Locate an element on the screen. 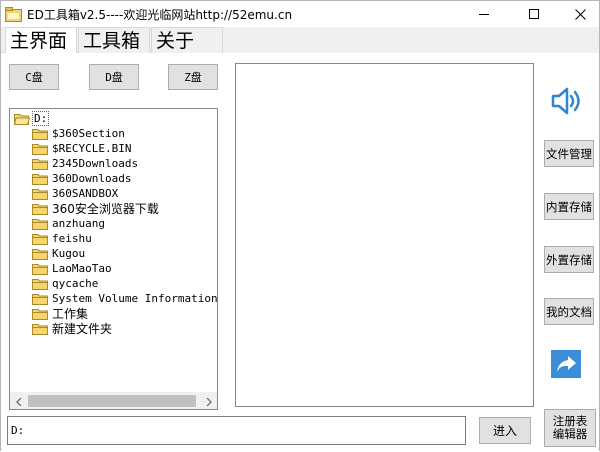 This screenshot has width=600, height=452. external-storage-button: 外置存储 is located at coordinates (569, 259).